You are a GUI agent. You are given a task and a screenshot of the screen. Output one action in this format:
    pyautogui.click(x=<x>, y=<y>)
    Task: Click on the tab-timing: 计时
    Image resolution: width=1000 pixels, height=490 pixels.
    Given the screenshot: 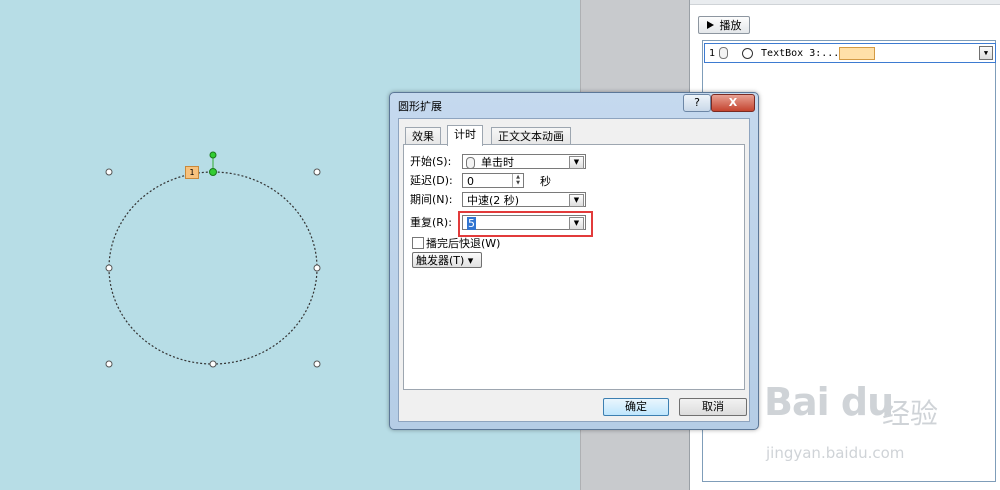 What is the action you would take?
    pyautogui.click(x=465, y=135)
    